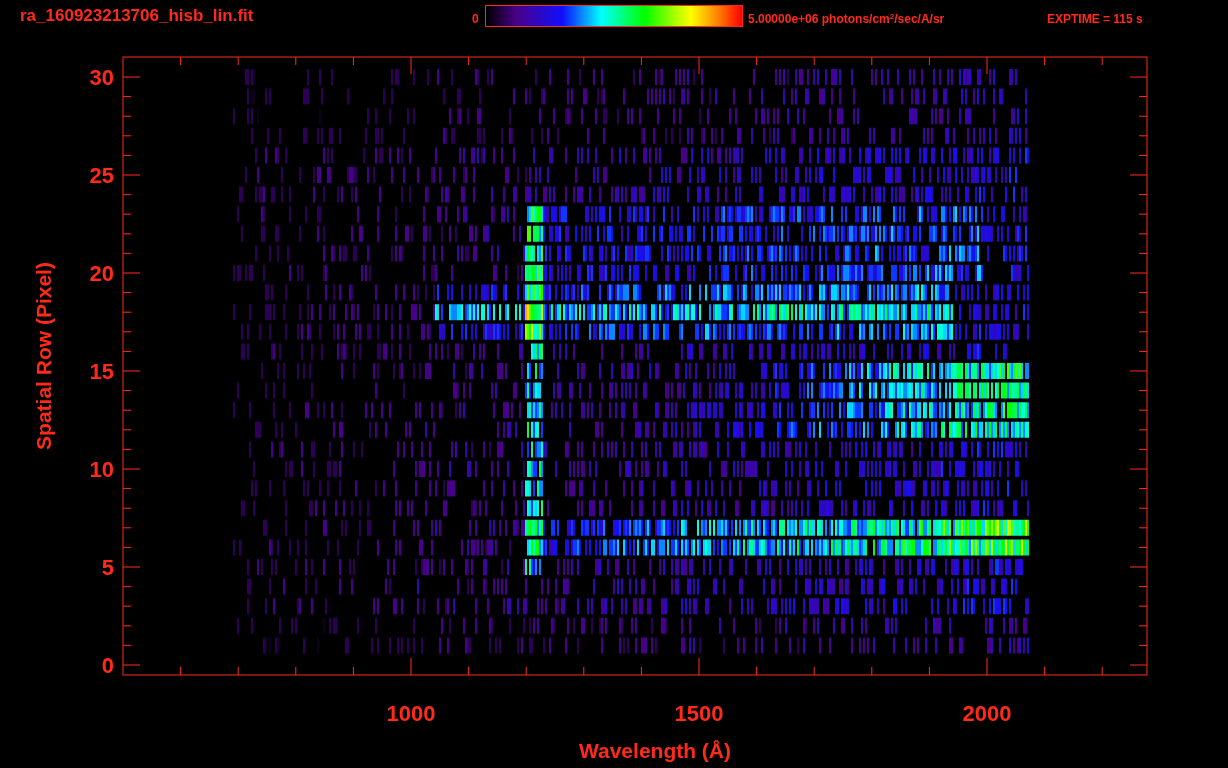  Describe the element at coordinates (1095, 19) in the screenshot. I see `exposure-time-label: EXPTIME = 115 s` at that location.